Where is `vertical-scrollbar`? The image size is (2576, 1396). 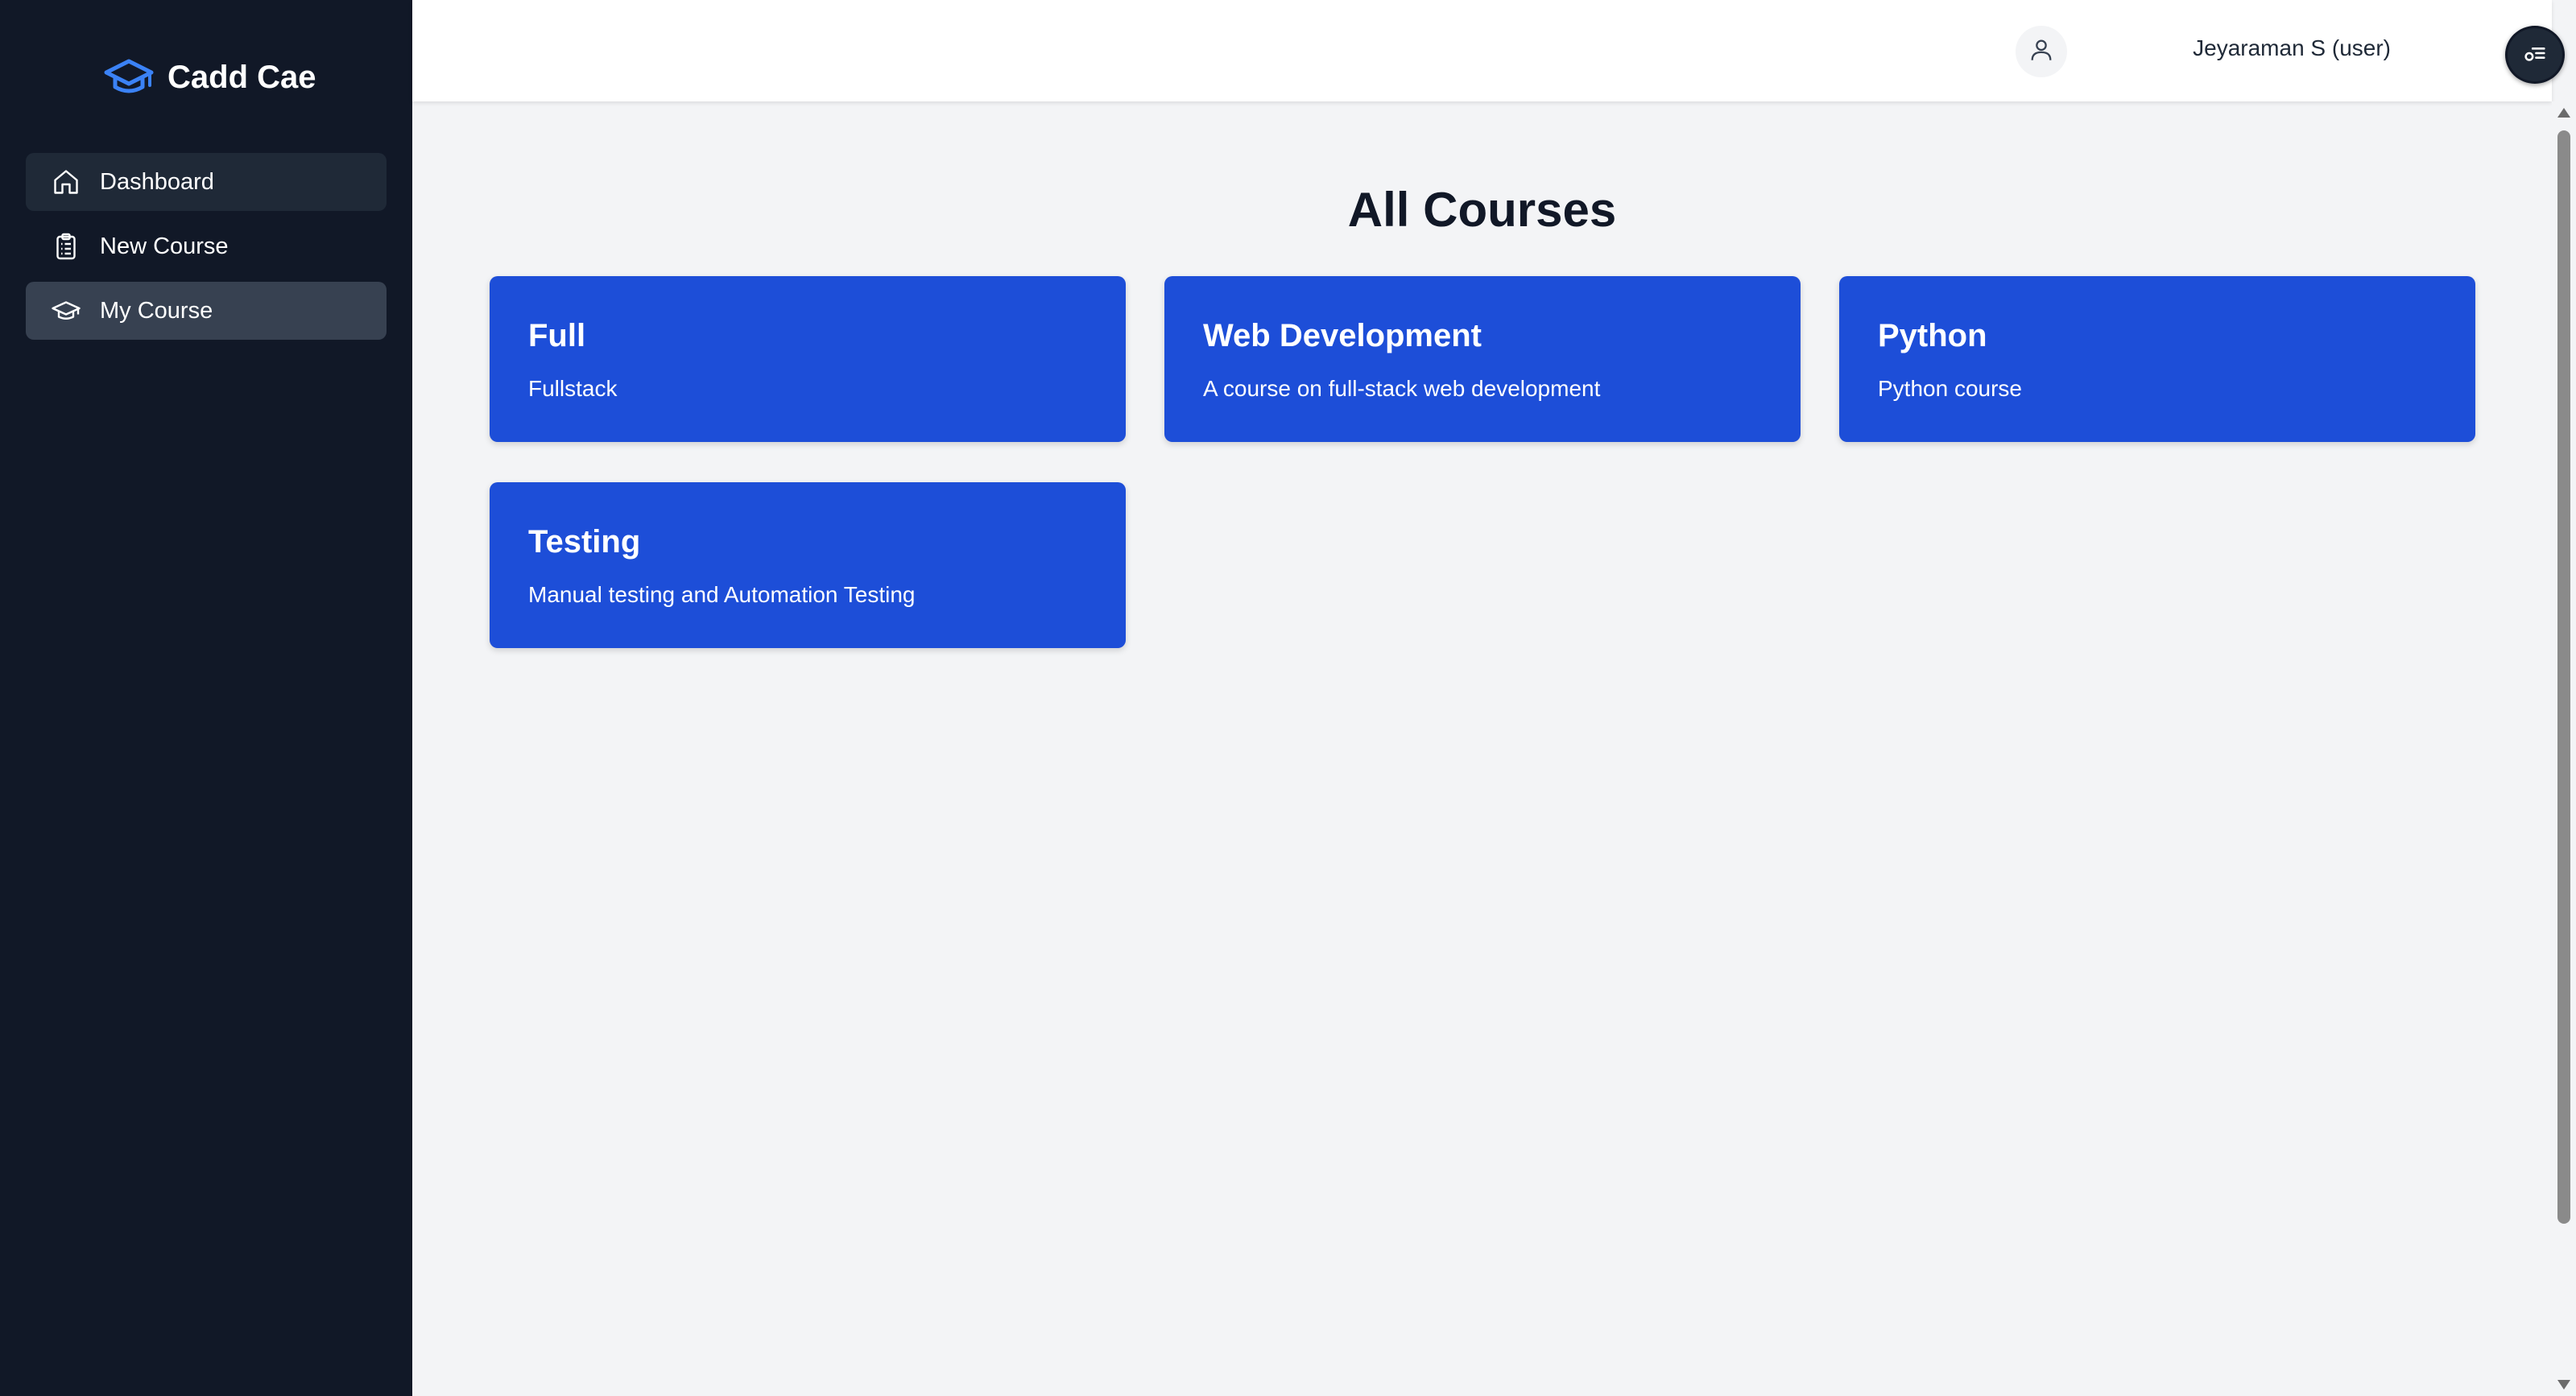 vertical-scrollbar is located at coordinates (2564, 748).